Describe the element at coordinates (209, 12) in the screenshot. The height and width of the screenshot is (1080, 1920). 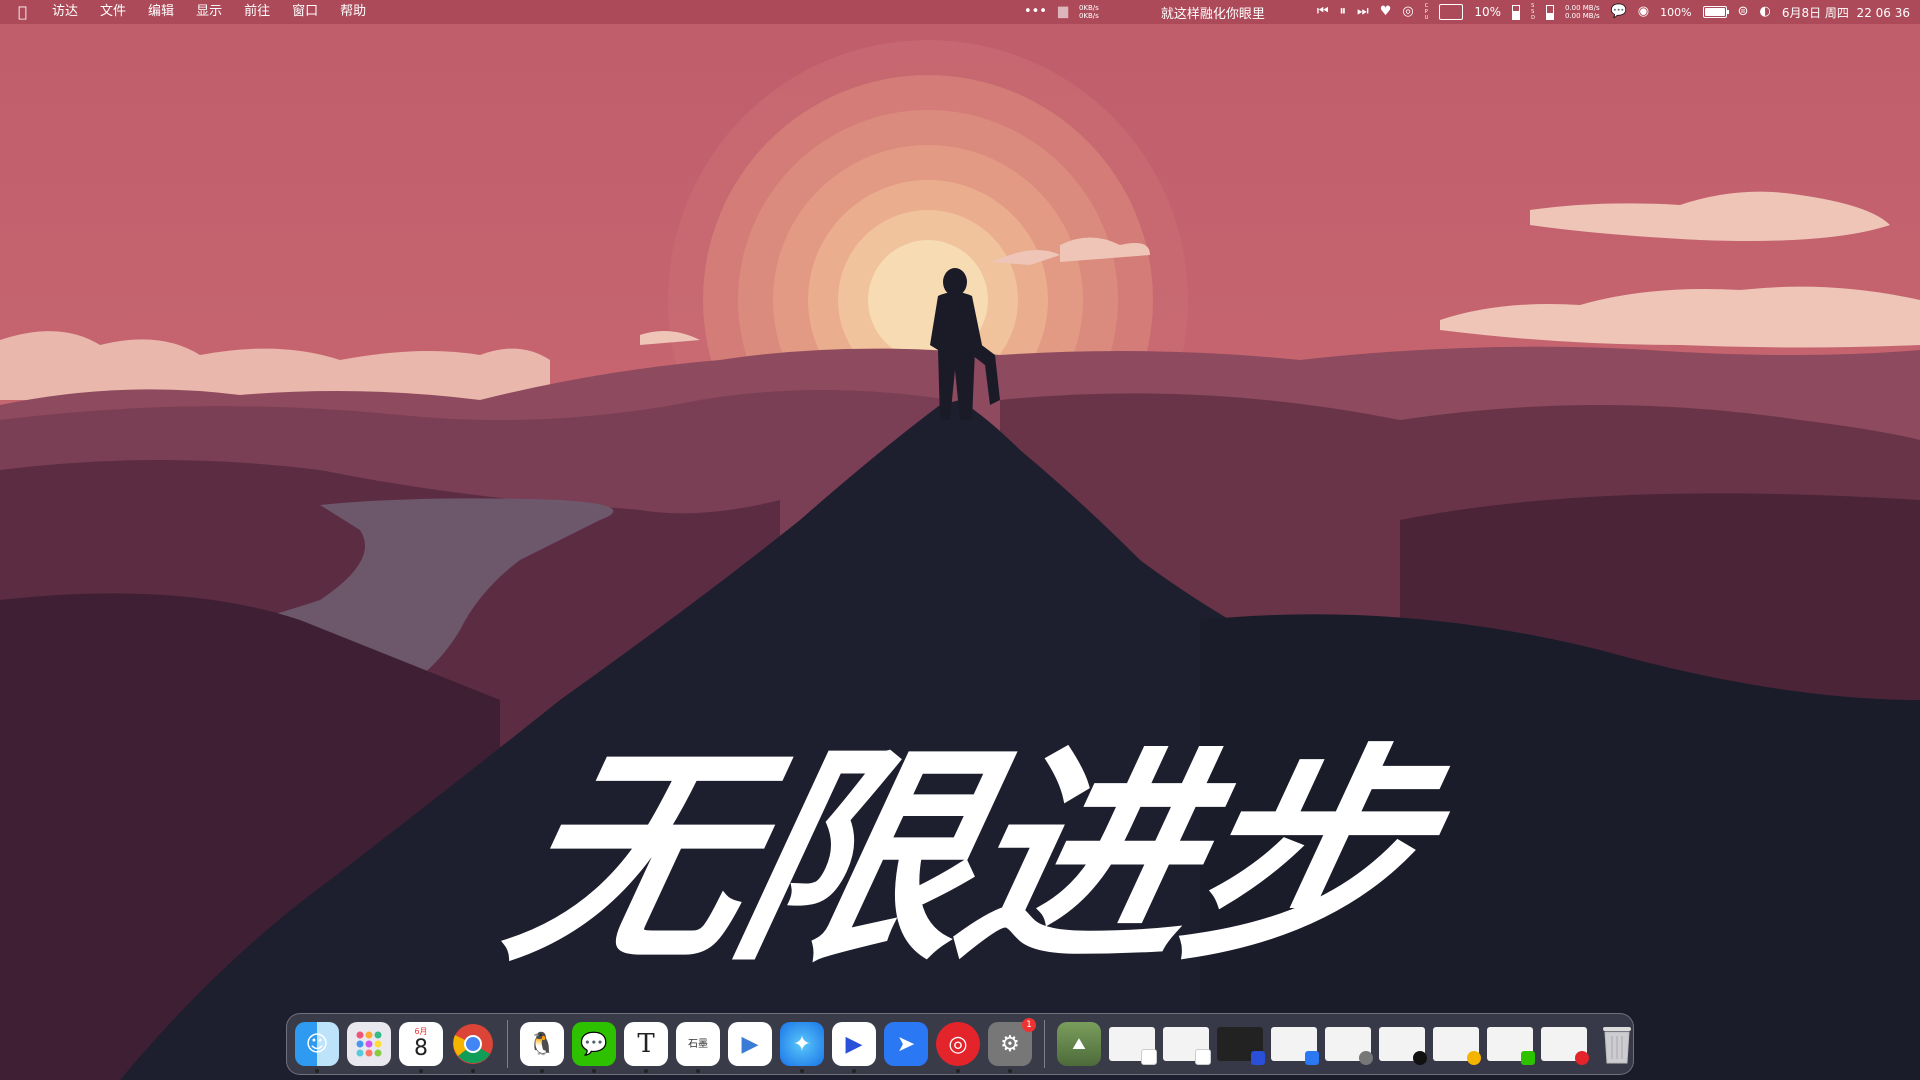
I see `menu-view: 显示` at that location.